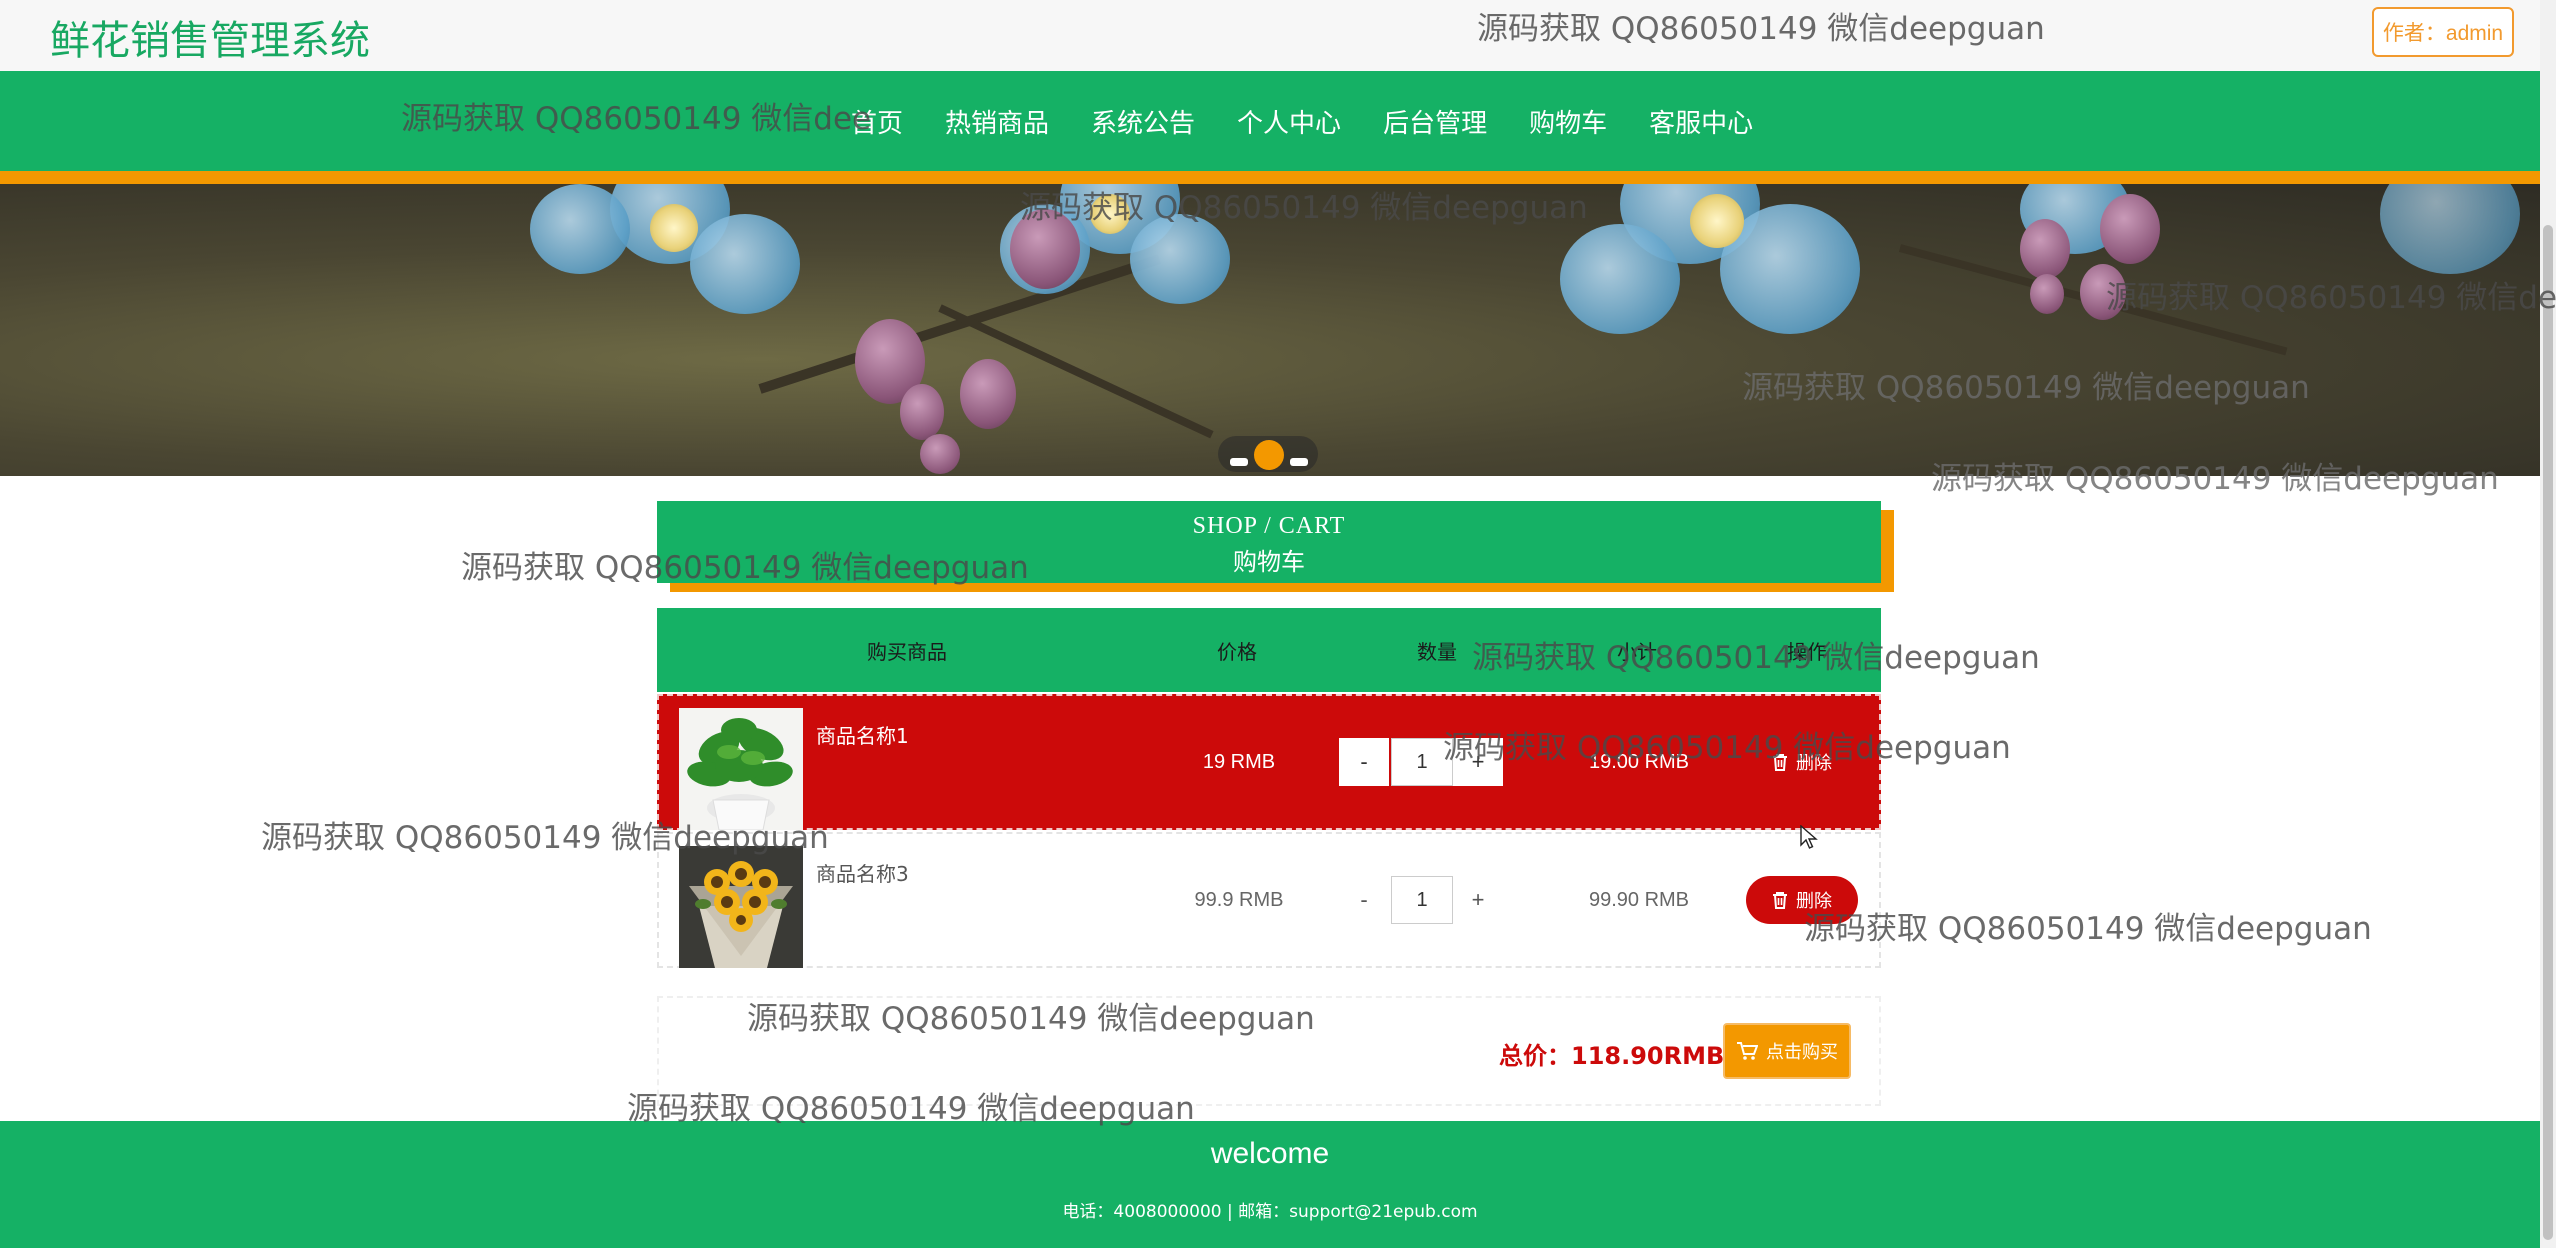  Describe the element at coordinates (1269, 562) in the screenshot. I see `cart-heading-cn: 购物车` at that location.